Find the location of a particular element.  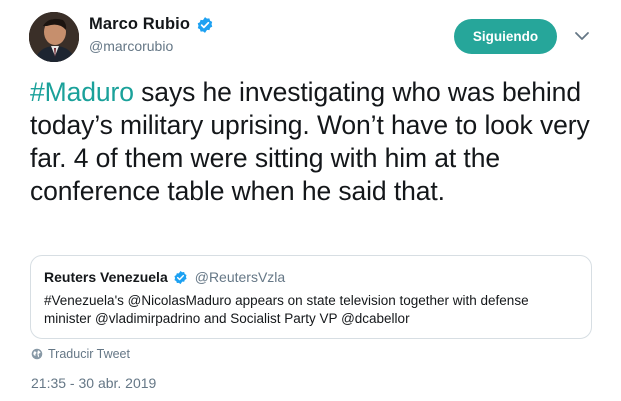

following-button: Siguiendo is located at coordinates (505, 36).